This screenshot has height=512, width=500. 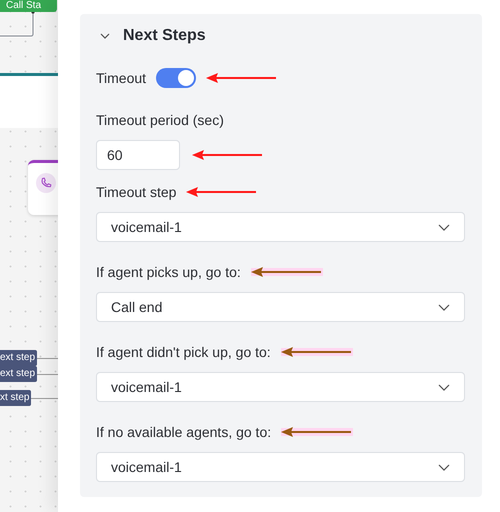 I want to click on number-field: 60, so click(x=138, y=155).